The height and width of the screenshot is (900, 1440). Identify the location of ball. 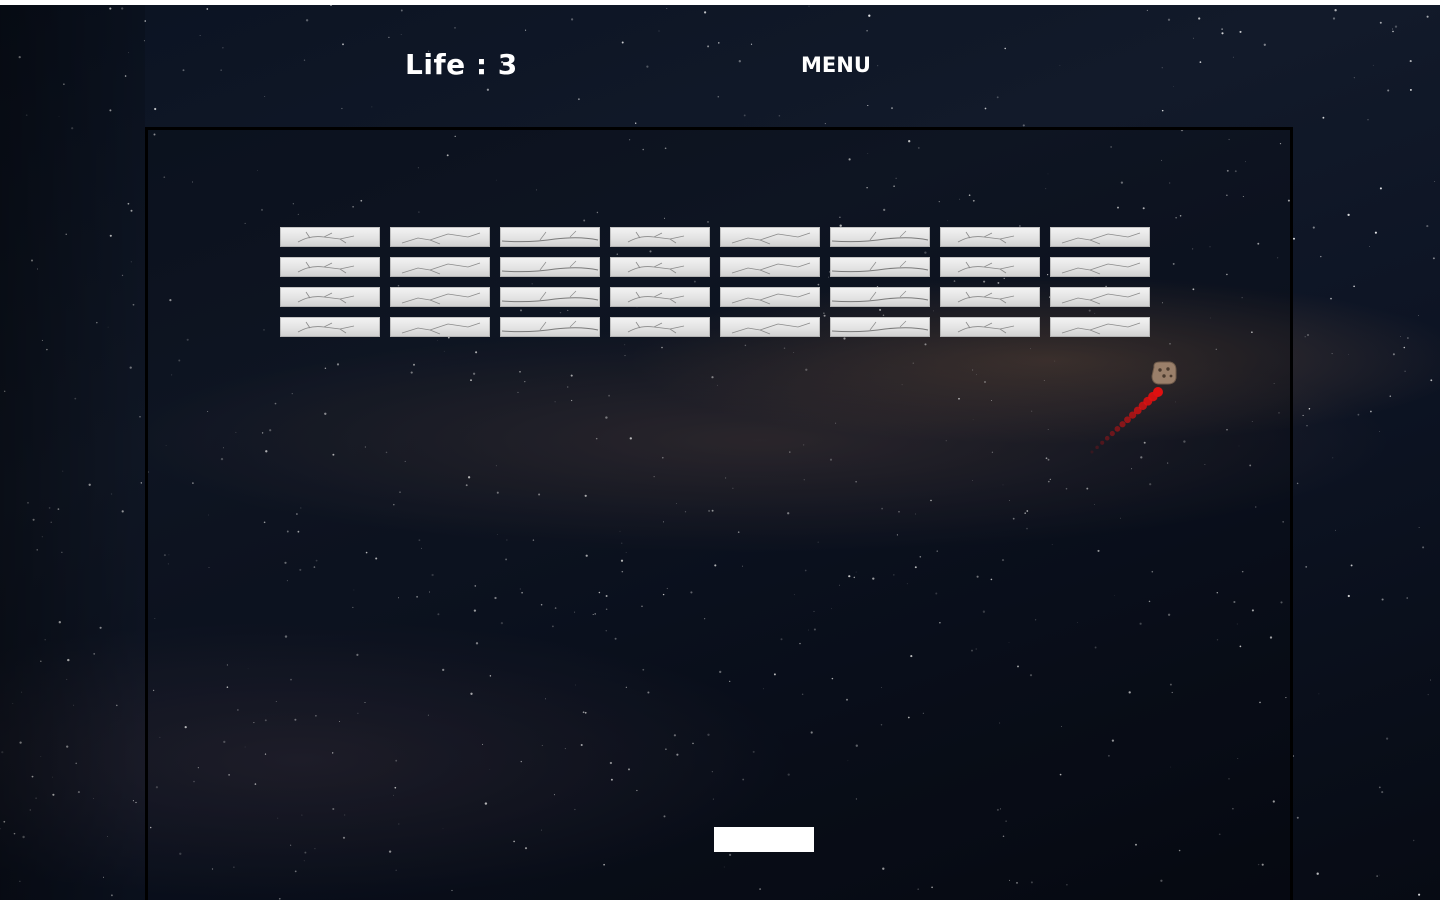
(1164, 373).